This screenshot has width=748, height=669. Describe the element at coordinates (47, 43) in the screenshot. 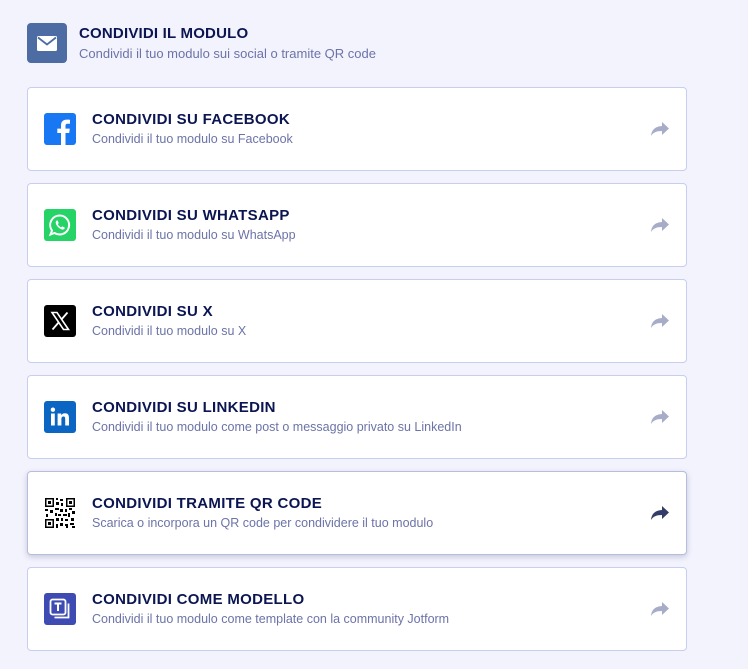

I see `envelope-icon` at that location.